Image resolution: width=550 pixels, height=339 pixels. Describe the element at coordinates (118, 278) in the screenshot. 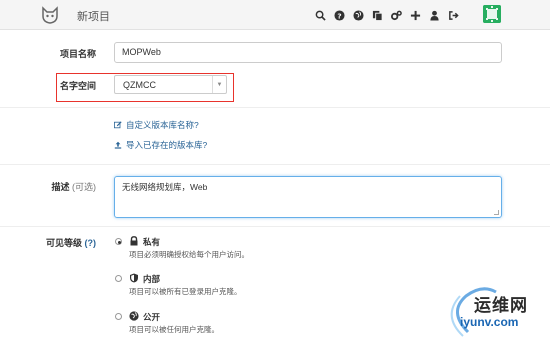

I see `internal-radio` at that location.